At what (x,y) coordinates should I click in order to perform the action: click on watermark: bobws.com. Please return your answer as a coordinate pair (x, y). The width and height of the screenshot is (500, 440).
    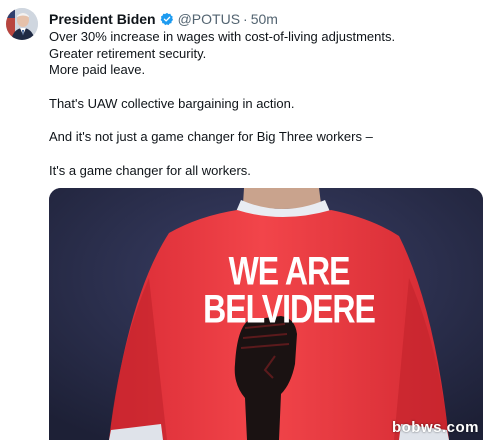
    Looking at the image, I should click on (435, 427).